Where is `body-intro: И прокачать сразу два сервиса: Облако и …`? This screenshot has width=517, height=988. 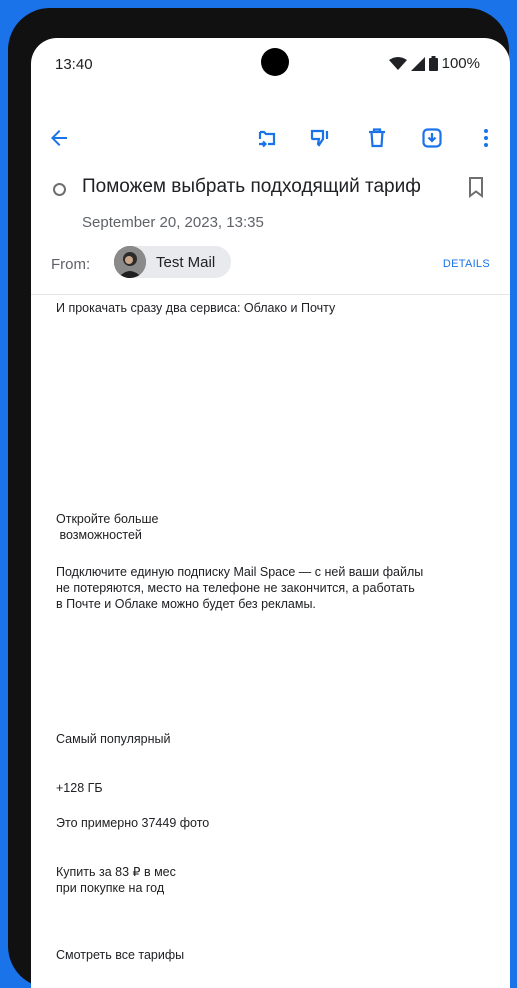 body-intro: И прокачать сразу два сервиса: Облако и … is located at coordinates (196, 308).